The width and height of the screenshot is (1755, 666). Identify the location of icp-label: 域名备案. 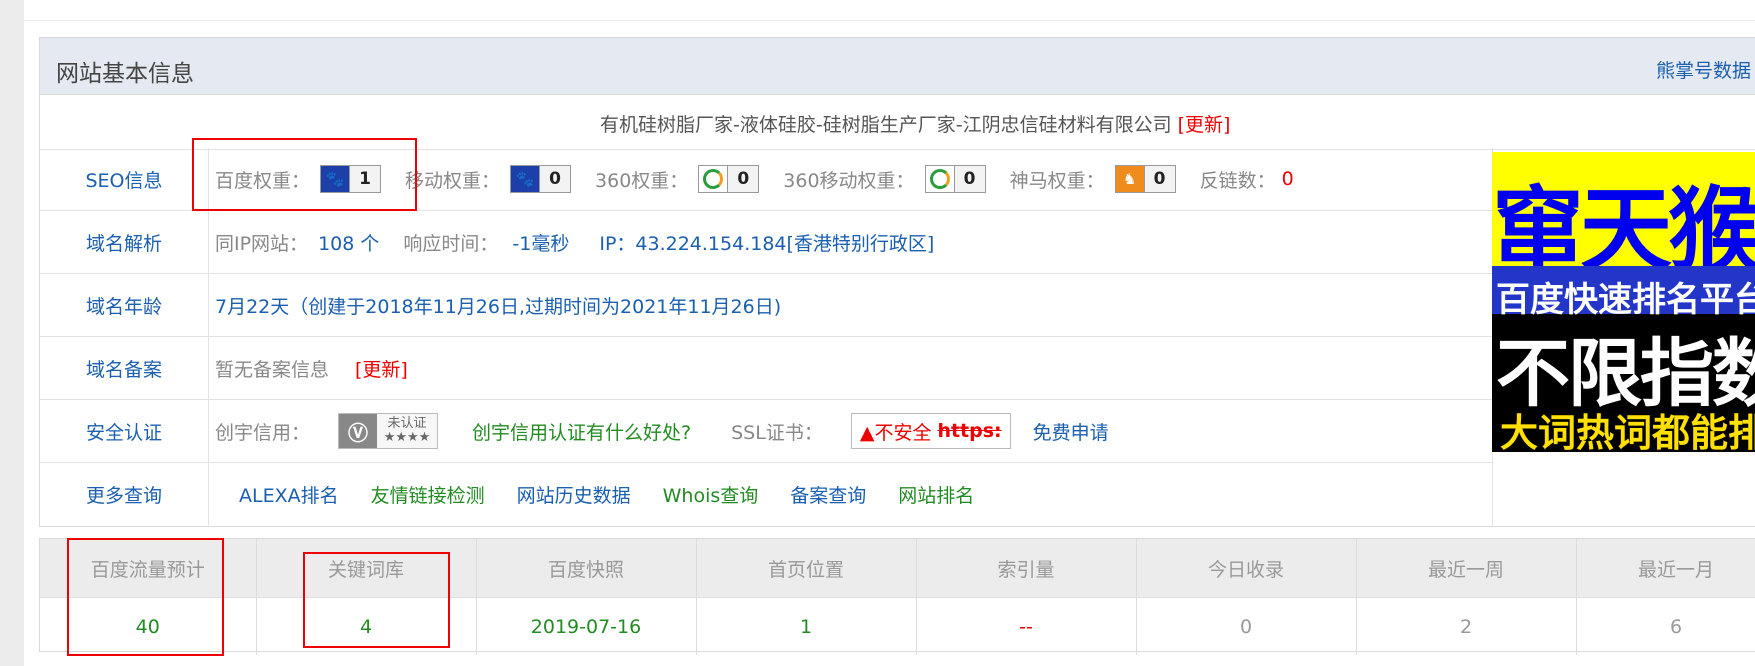
(124, 368).